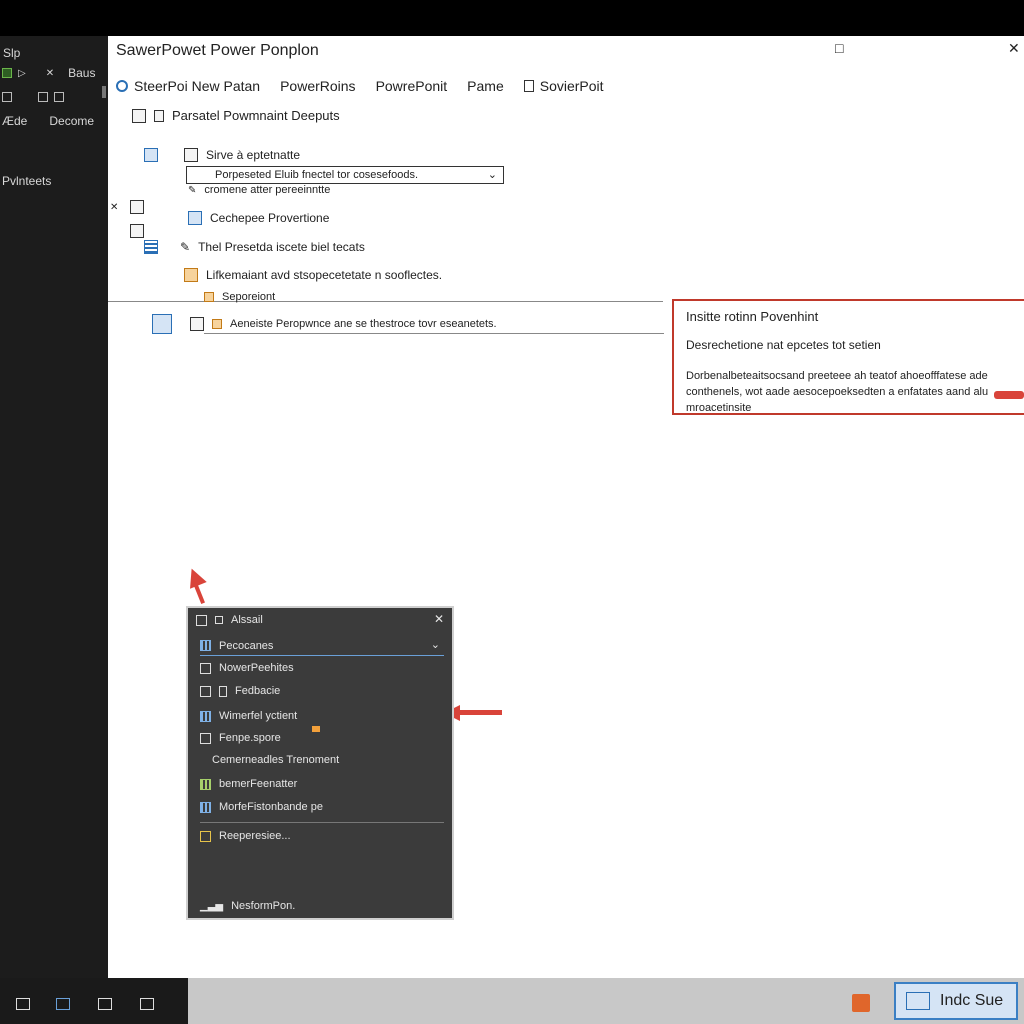 Image resolution: width=1024 pixels, height=1024 pixels. I want to click on office-icon, so click(861, 1003).